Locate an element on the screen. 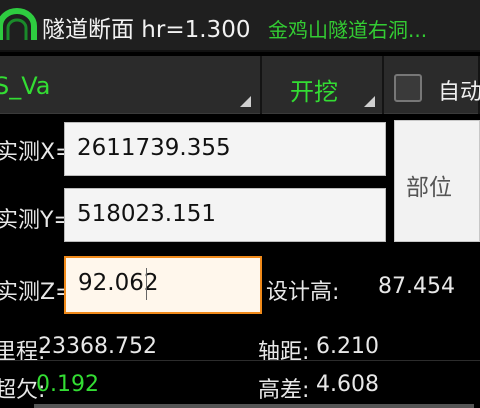  height-diff-label: 高差: is located at coordinates (284, 390).